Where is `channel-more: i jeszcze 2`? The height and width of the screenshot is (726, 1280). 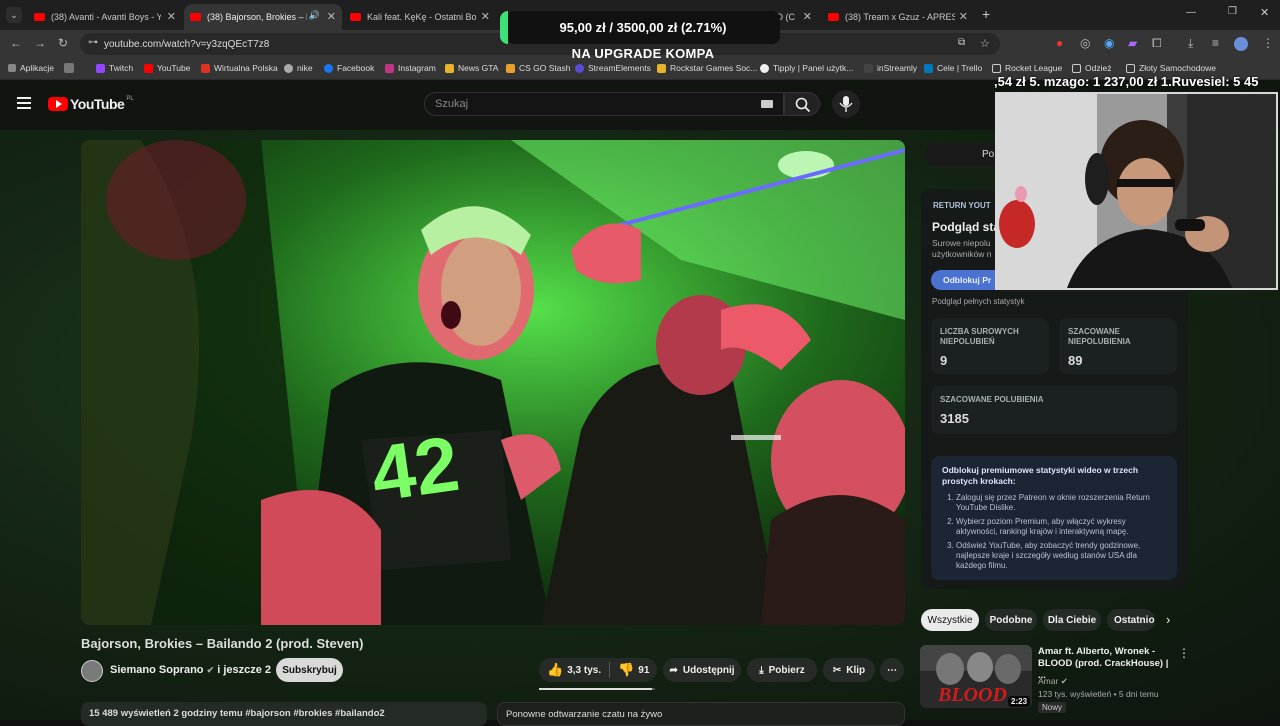
channel-more: i jeszcze 2 is located at coordinates (244, 670).